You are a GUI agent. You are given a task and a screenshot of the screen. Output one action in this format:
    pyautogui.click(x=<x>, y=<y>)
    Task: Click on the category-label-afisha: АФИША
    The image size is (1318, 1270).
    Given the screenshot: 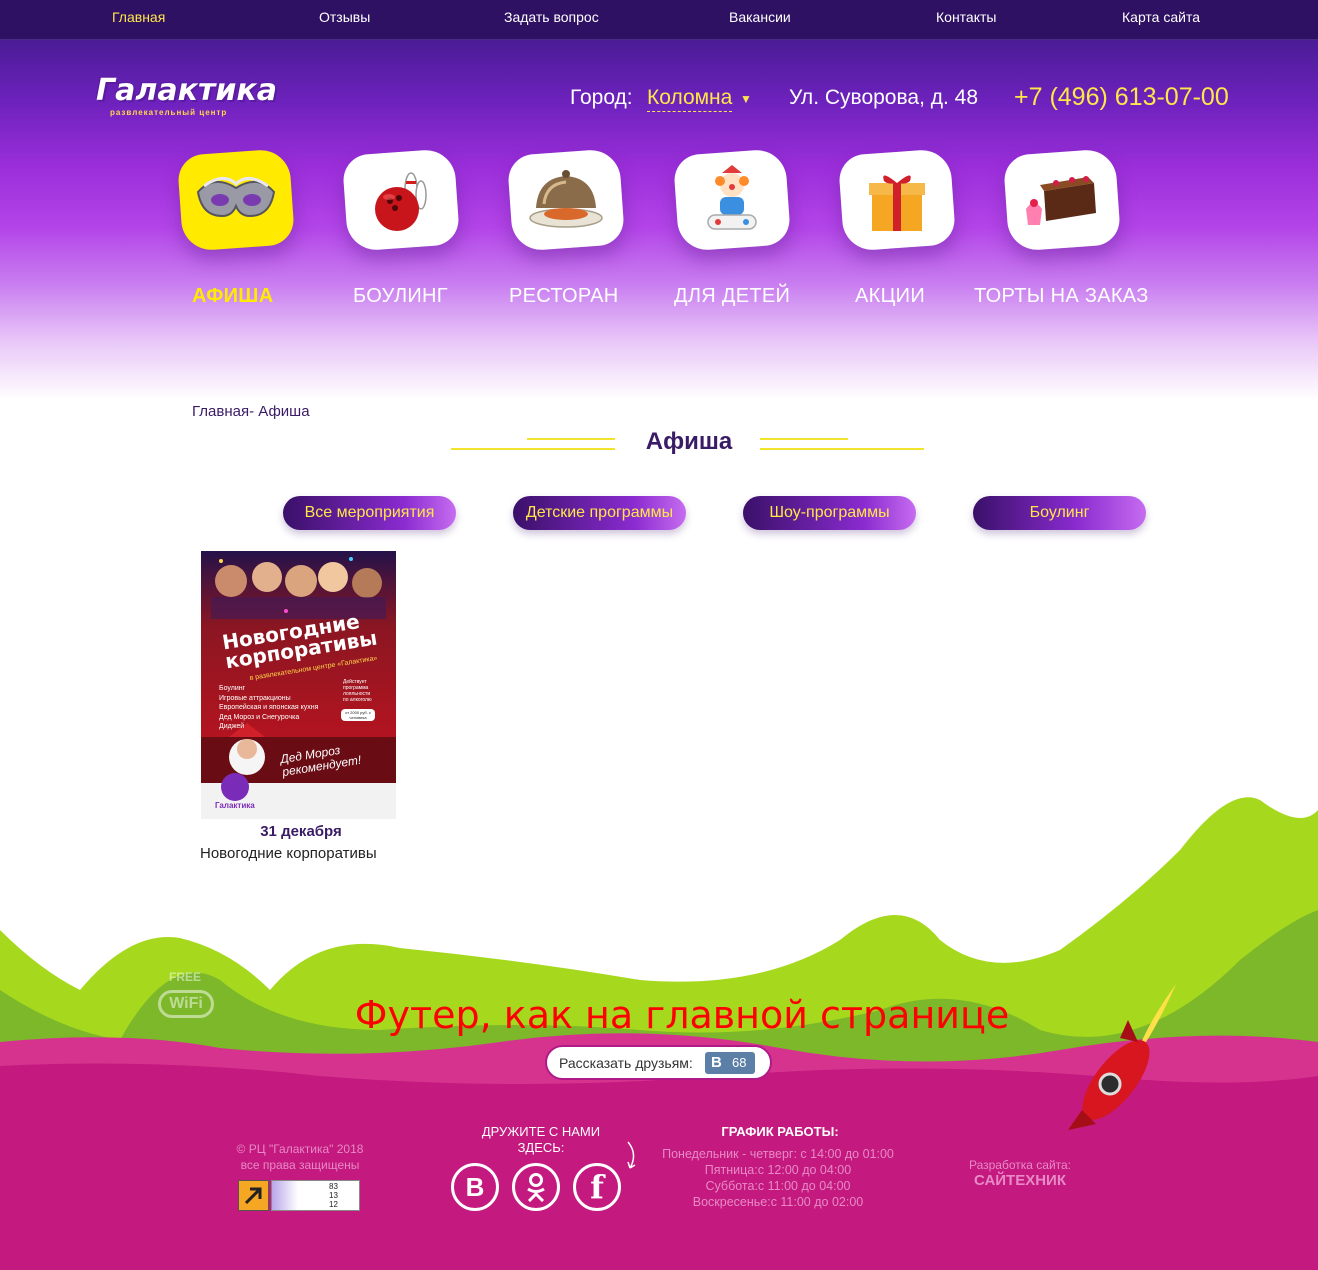 What is the action you would take?
    pyautogui.click(x=232, y=296)
    